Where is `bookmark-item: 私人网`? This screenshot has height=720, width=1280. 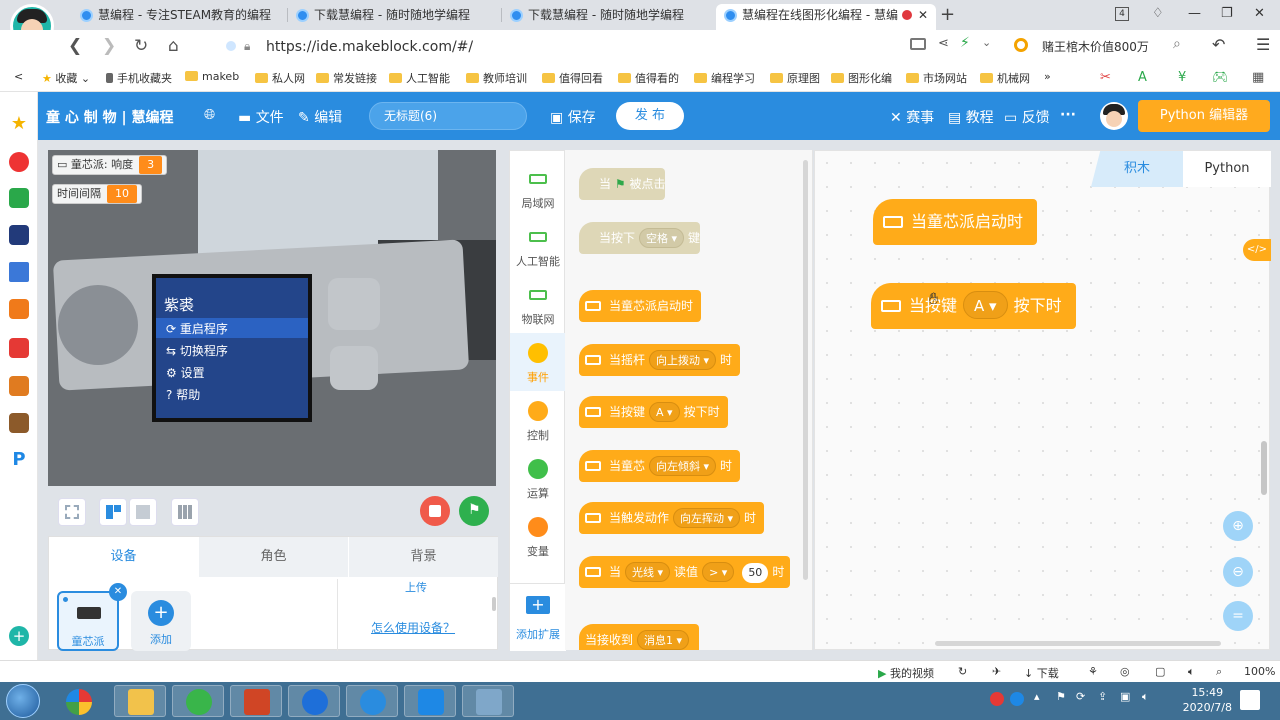 bookmark-item: 私人网 is located at coordinates (280, 78).